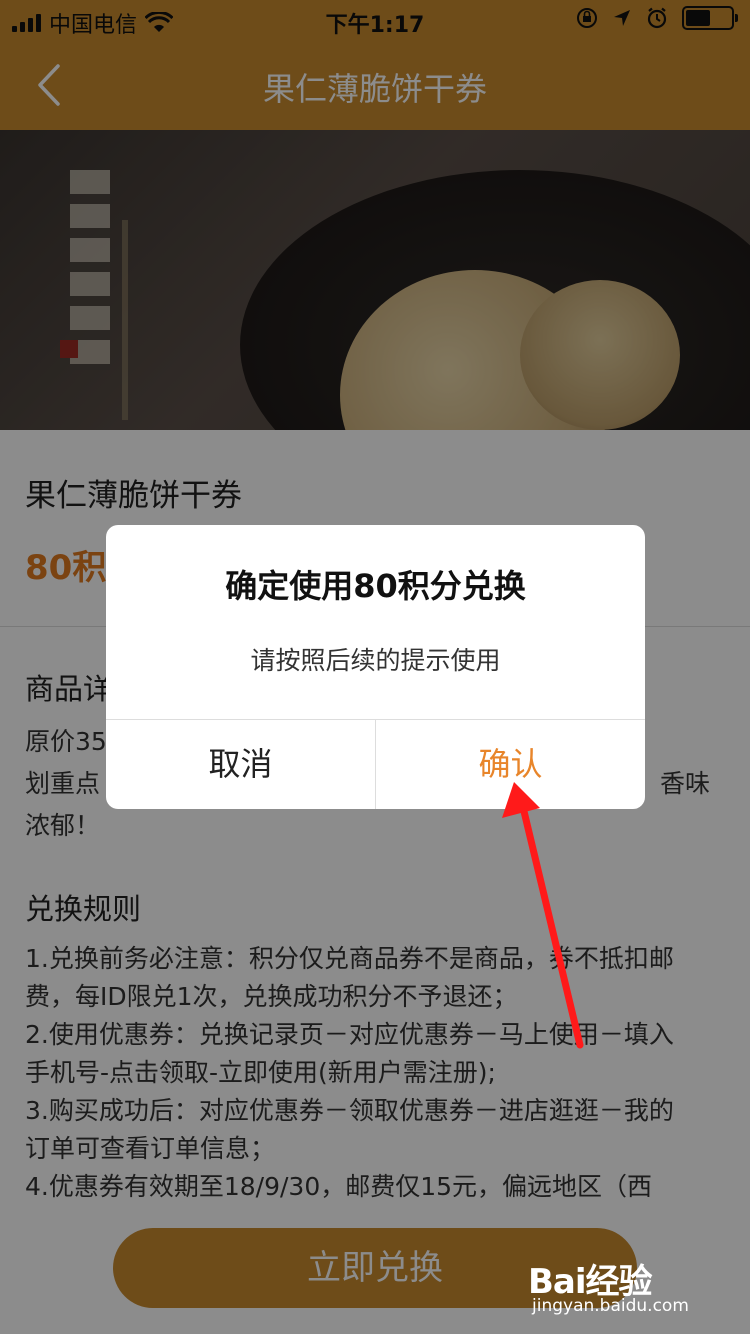  What do you see at coordinates (375, 586) in the screenshot?
I see `dialog-title: 确定使用80积分兑换` at bounding box center [375, 586].